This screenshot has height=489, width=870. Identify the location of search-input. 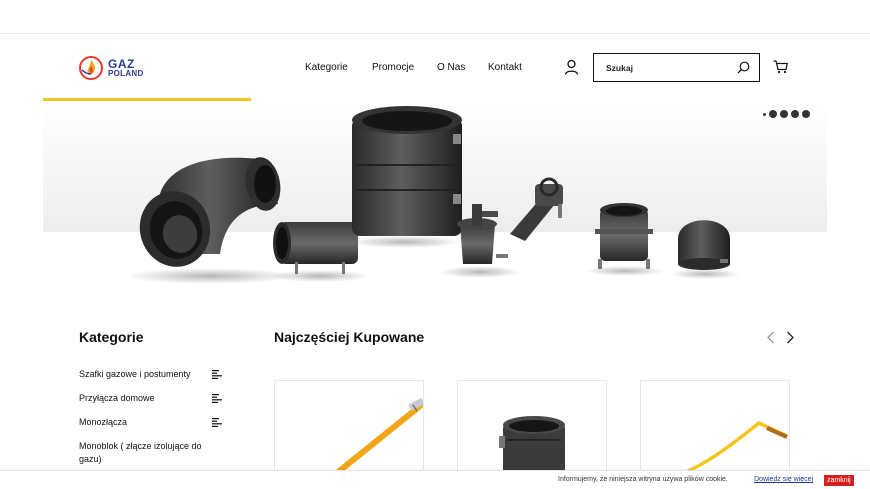
(661, 67).